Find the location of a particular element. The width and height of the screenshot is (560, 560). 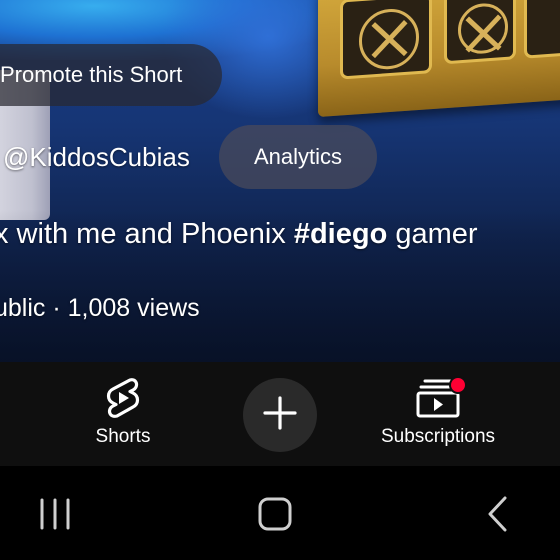

back-button is located at coordinates (497, 516).